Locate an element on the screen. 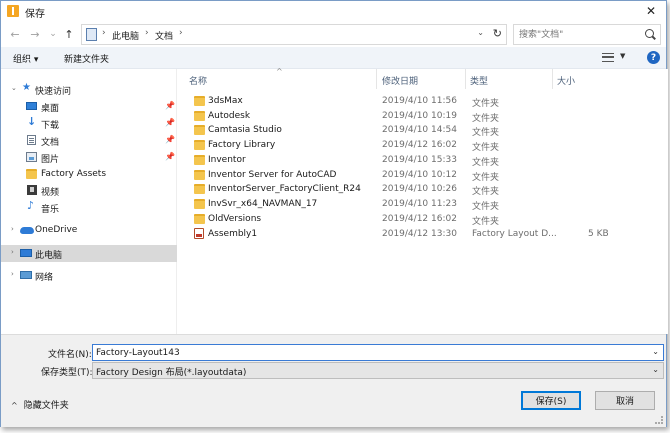 The width and height of the screenshot is (670, 433). view-options-icon is located at coordinates (608, 57).